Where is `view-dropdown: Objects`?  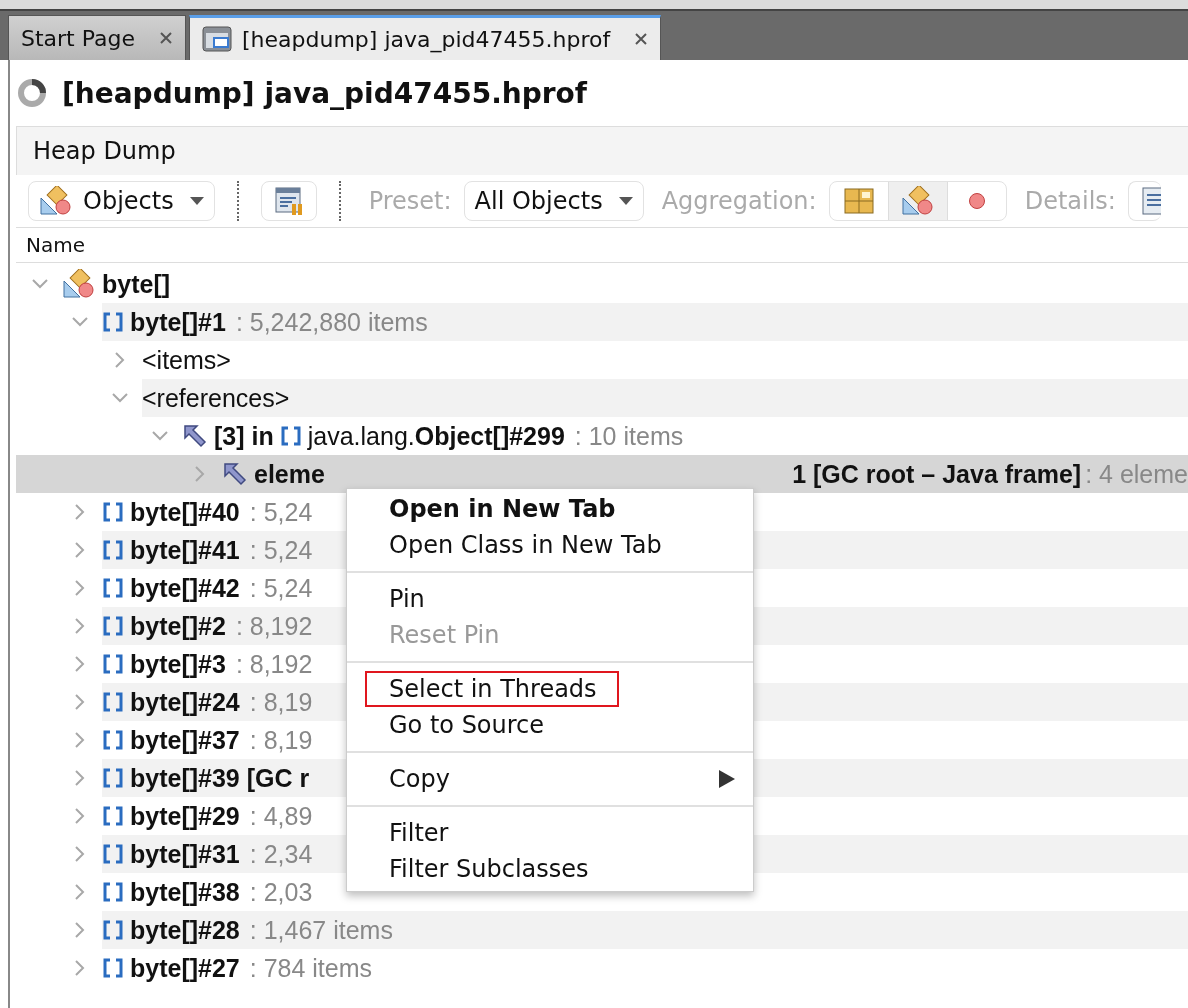 view-dropdown: Objects is located at coordinates (121, 201).